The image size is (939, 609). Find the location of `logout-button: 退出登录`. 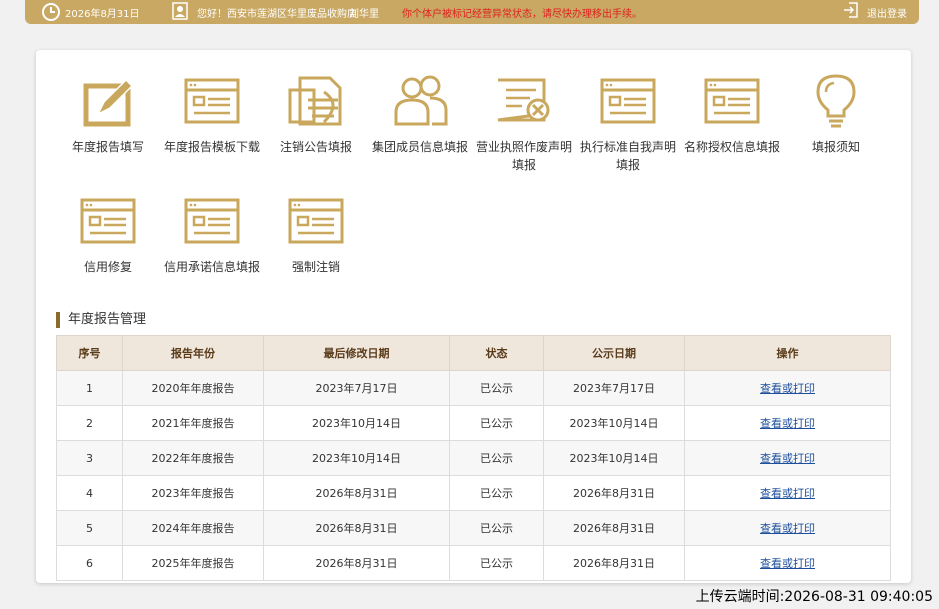

logout-button: 退出登录 is located at coordinates (887, 12).